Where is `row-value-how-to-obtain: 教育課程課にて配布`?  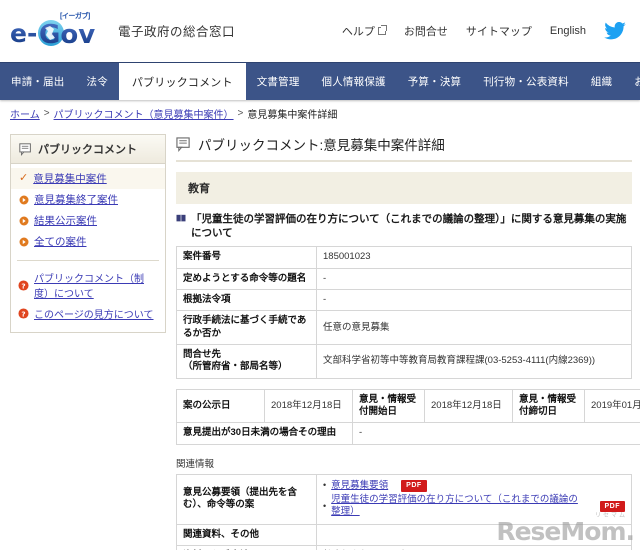 row-value-how-to-obtain: 教育課程課にて配布 is located at coordinates (474, 547).